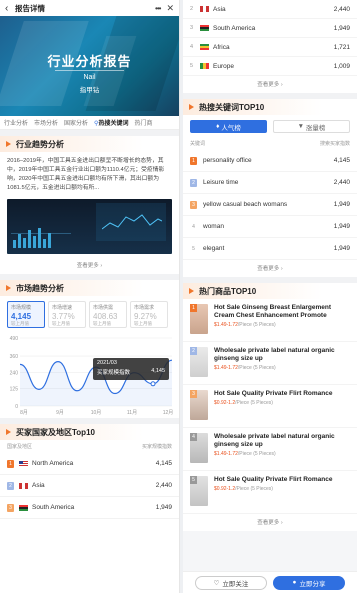 This screenshot has height=593, width=357. I want to click on tab-country: 国家分析, so click(76, 122).